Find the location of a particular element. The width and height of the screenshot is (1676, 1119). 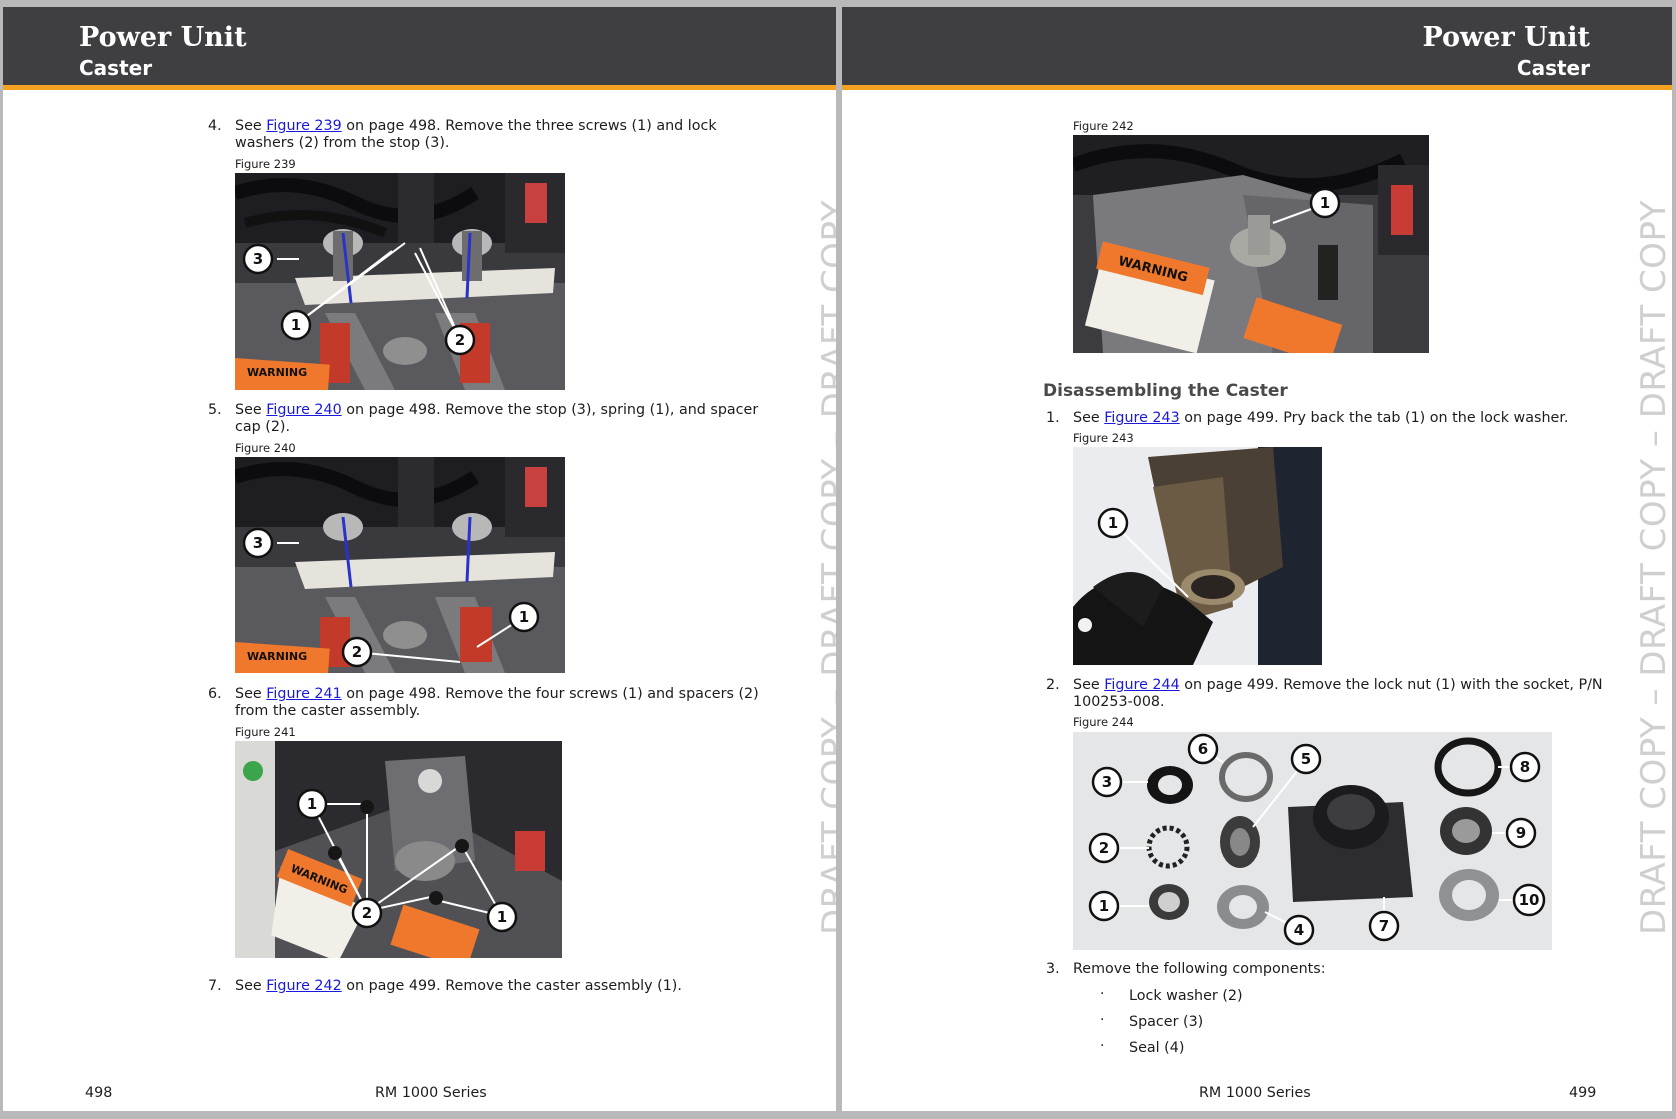

list-item: · Seal (4) is located at coordinates (1142, 1047).